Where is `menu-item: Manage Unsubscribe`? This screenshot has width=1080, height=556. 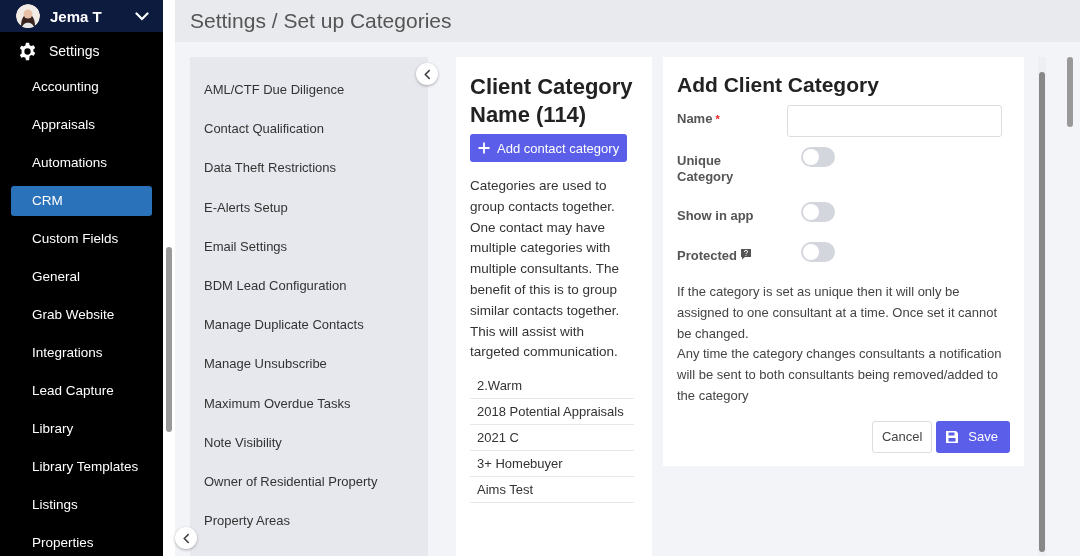
menu-item: Manage Unsubscribe is located at coordinates (309, 365).